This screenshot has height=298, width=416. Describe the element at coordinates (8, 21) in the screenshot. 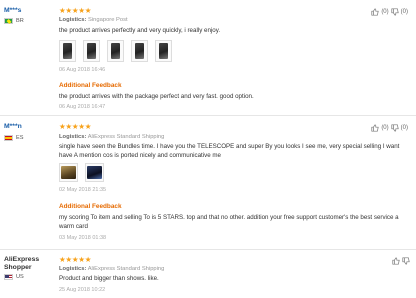

I see `flag-br-icon` at that location.